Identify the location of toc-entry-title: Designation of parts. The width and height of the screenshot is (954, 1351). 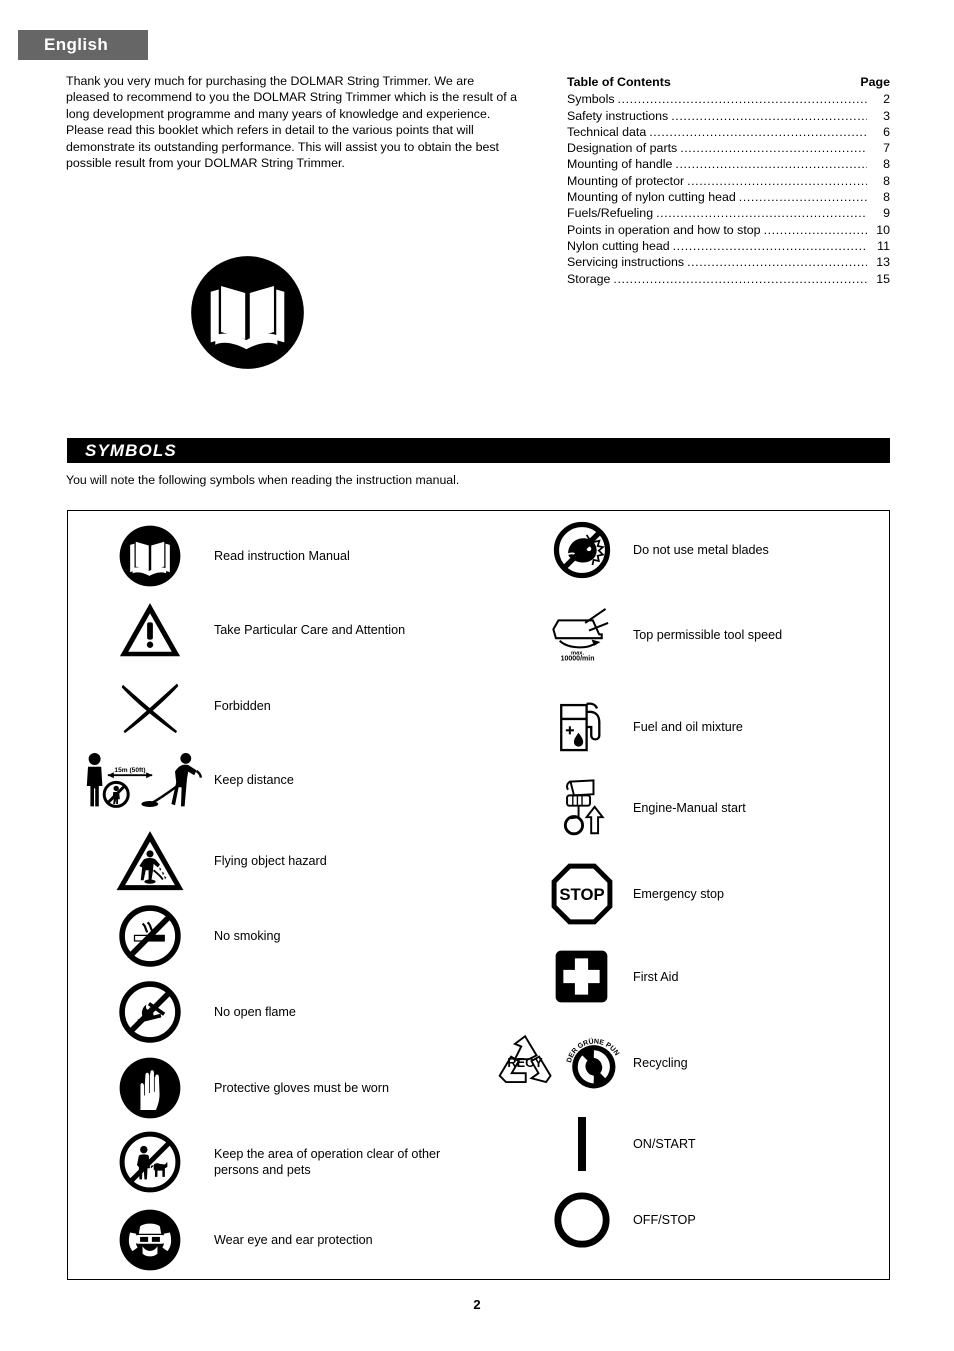
(622, 148).